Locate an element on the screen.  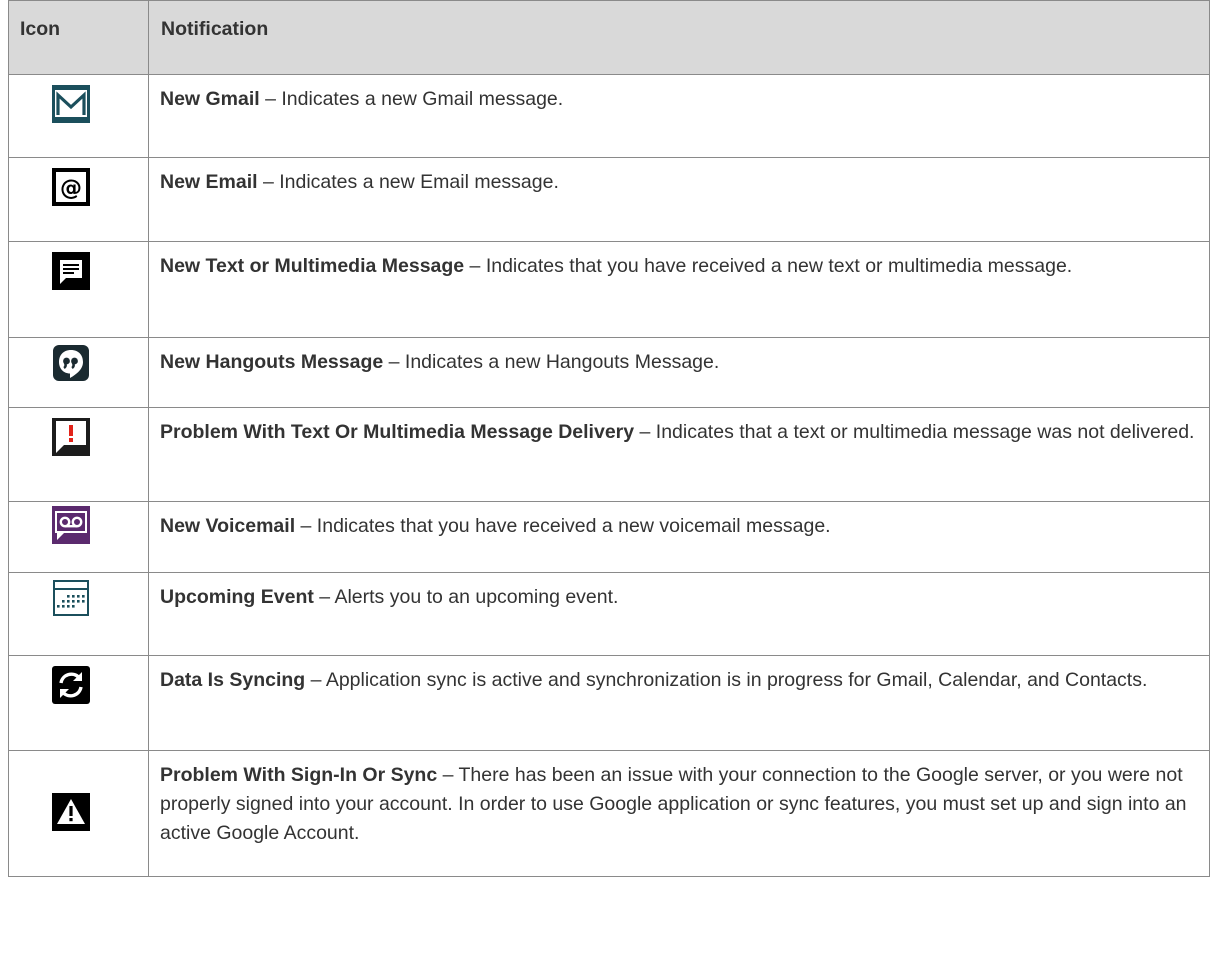
notification-title: New Email is located at coordinates (209, 182).